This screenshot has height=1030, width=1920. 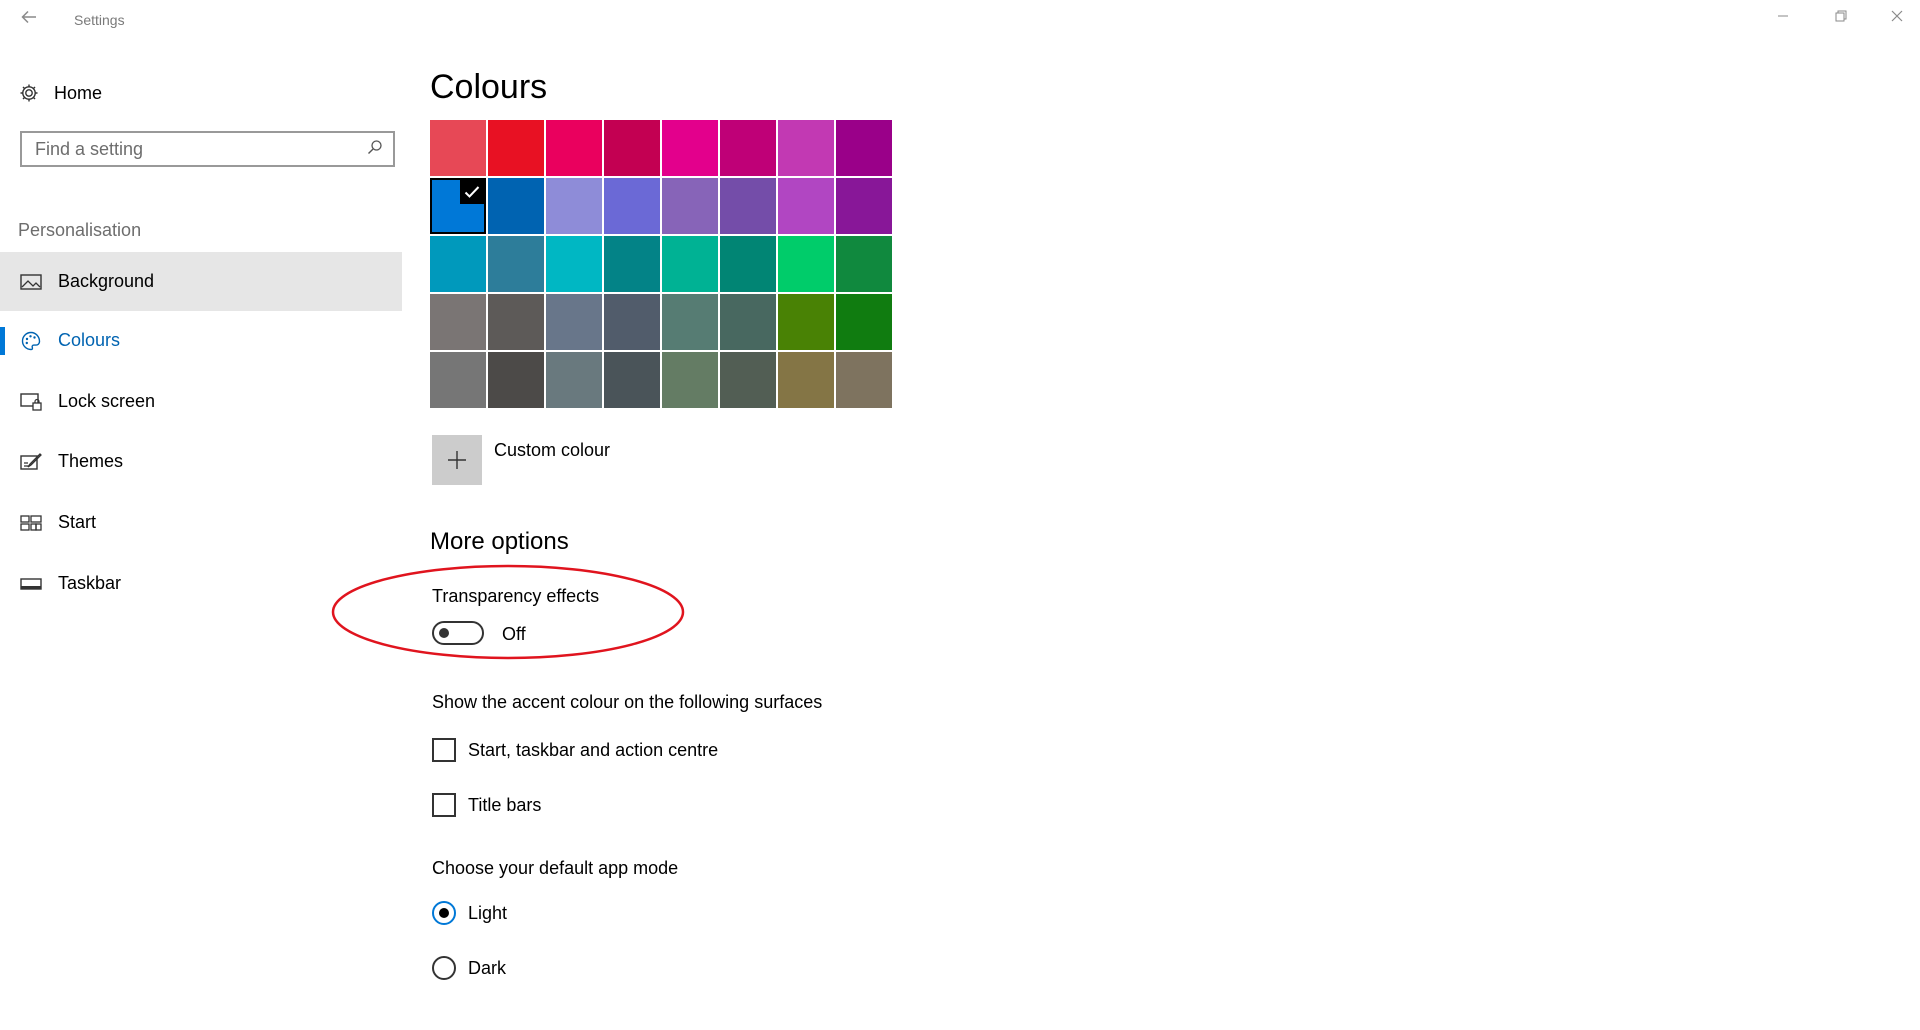 I want to click on custom-colour-label: Custom colour, so click(x=552, y=450).